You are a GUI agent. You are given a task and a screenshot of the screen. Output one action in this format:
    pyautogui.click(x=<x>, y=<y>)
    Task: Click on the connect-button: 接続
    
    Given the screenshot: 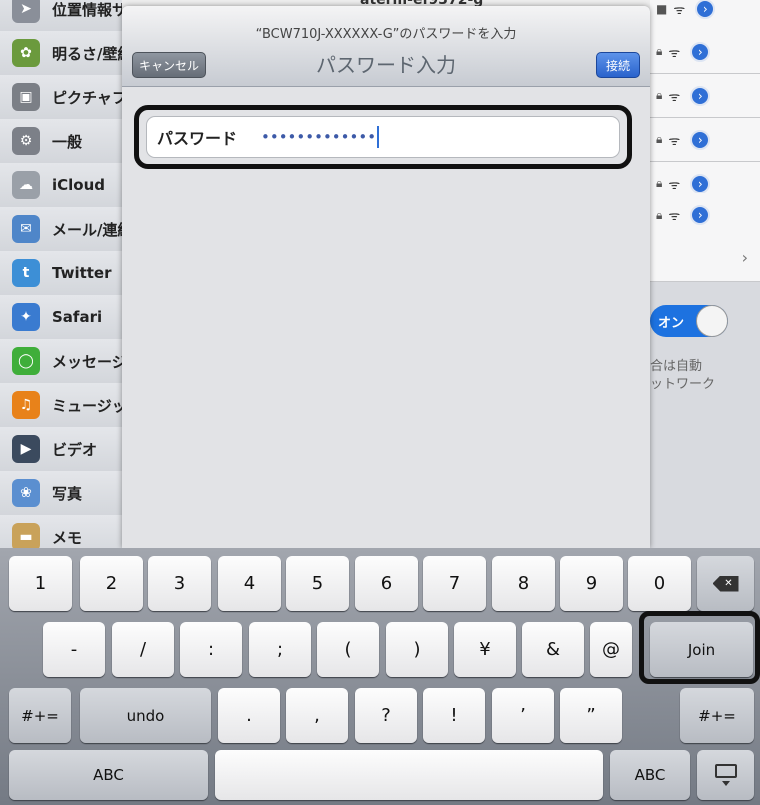 What is the action you would take?
    pyautogui.click(x=618, y=65)
    